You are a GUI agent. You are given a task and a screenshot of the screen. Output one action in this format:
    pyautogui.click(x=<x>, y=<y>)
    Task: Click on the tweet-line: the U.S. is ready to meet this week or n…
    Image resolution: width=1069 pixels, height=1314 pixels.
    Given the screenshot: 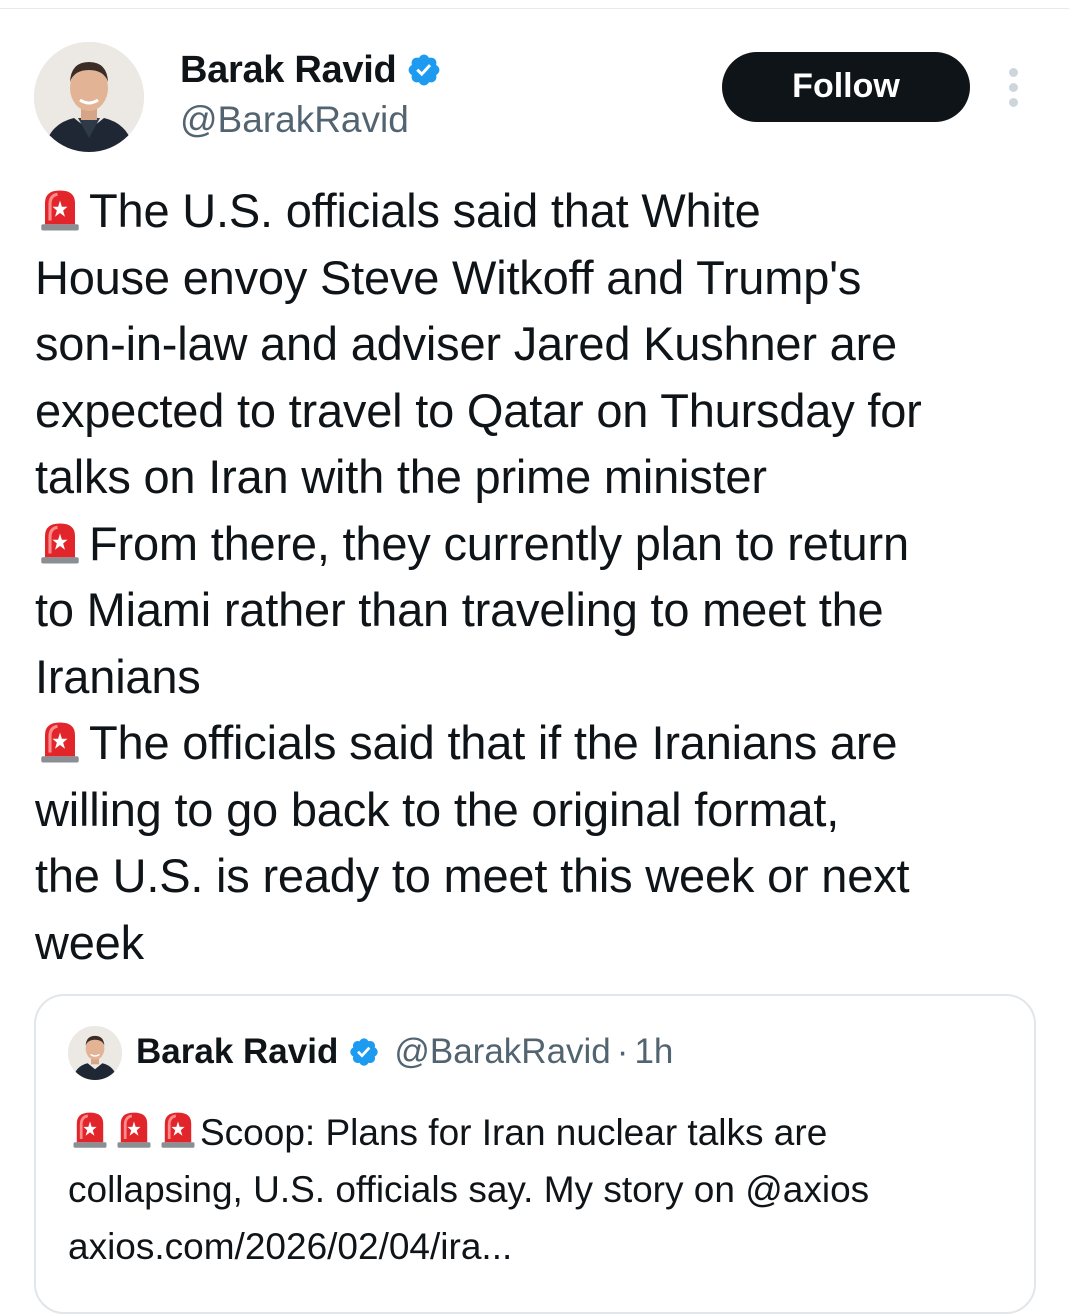 What is the action you would take?
    pyautogui.click(x=472, y=875)
    